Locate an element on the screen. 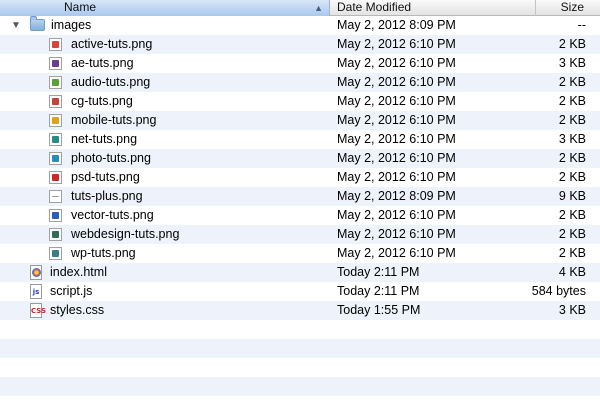 The width and height of the screenshot is (600, 400). column-header-size: Size is located at coordinates (568, 8).